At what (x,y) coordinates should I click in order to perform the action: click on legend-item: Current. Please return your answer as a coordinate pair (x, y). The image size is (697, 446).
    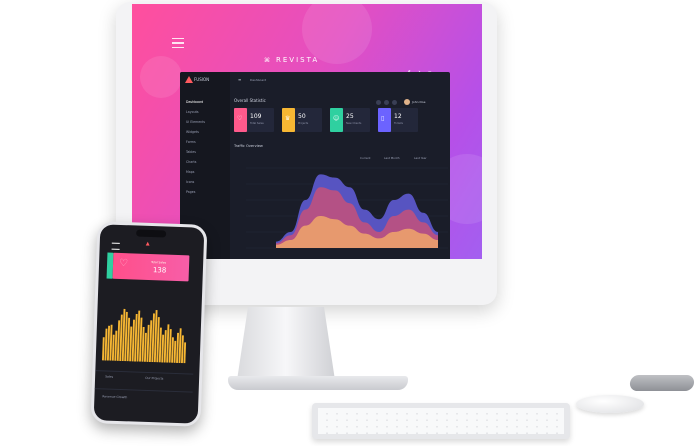
    Looking at the image, I should click on (365, 158).